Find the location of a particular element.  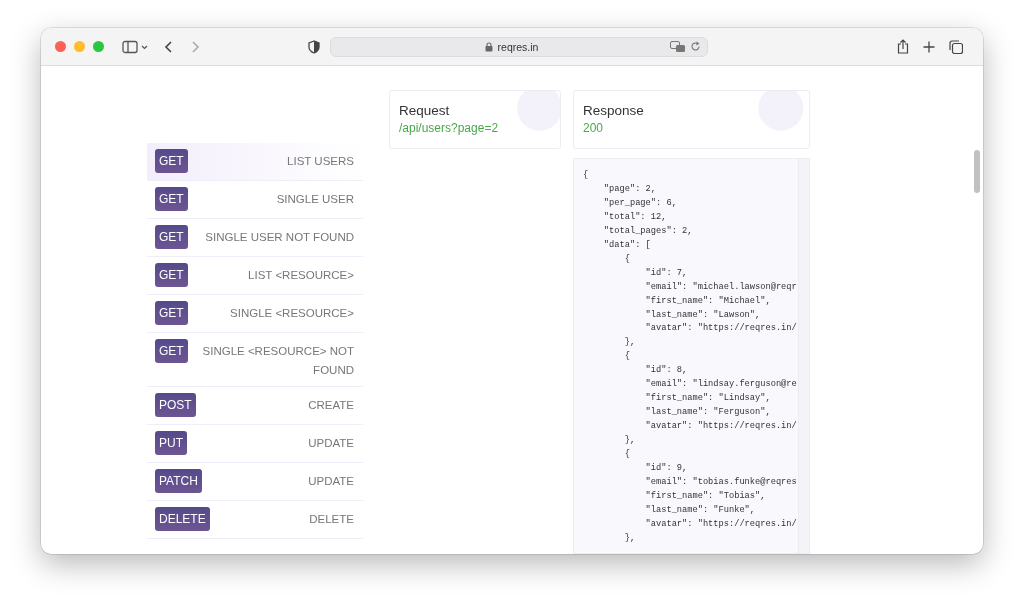

code-line: "email": "michael.lawson@reqr is located at coordinates (721, 287).